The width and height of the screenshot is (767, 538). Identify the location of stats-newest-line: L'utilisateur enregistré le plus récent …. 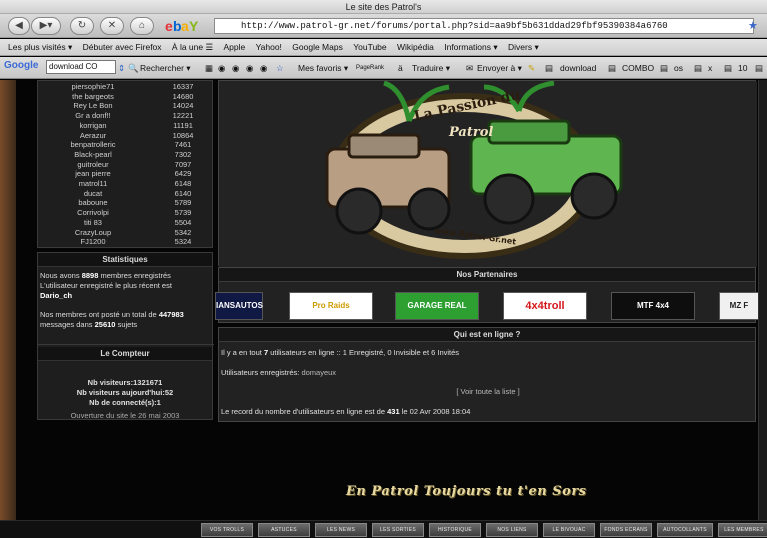
(106, 285).